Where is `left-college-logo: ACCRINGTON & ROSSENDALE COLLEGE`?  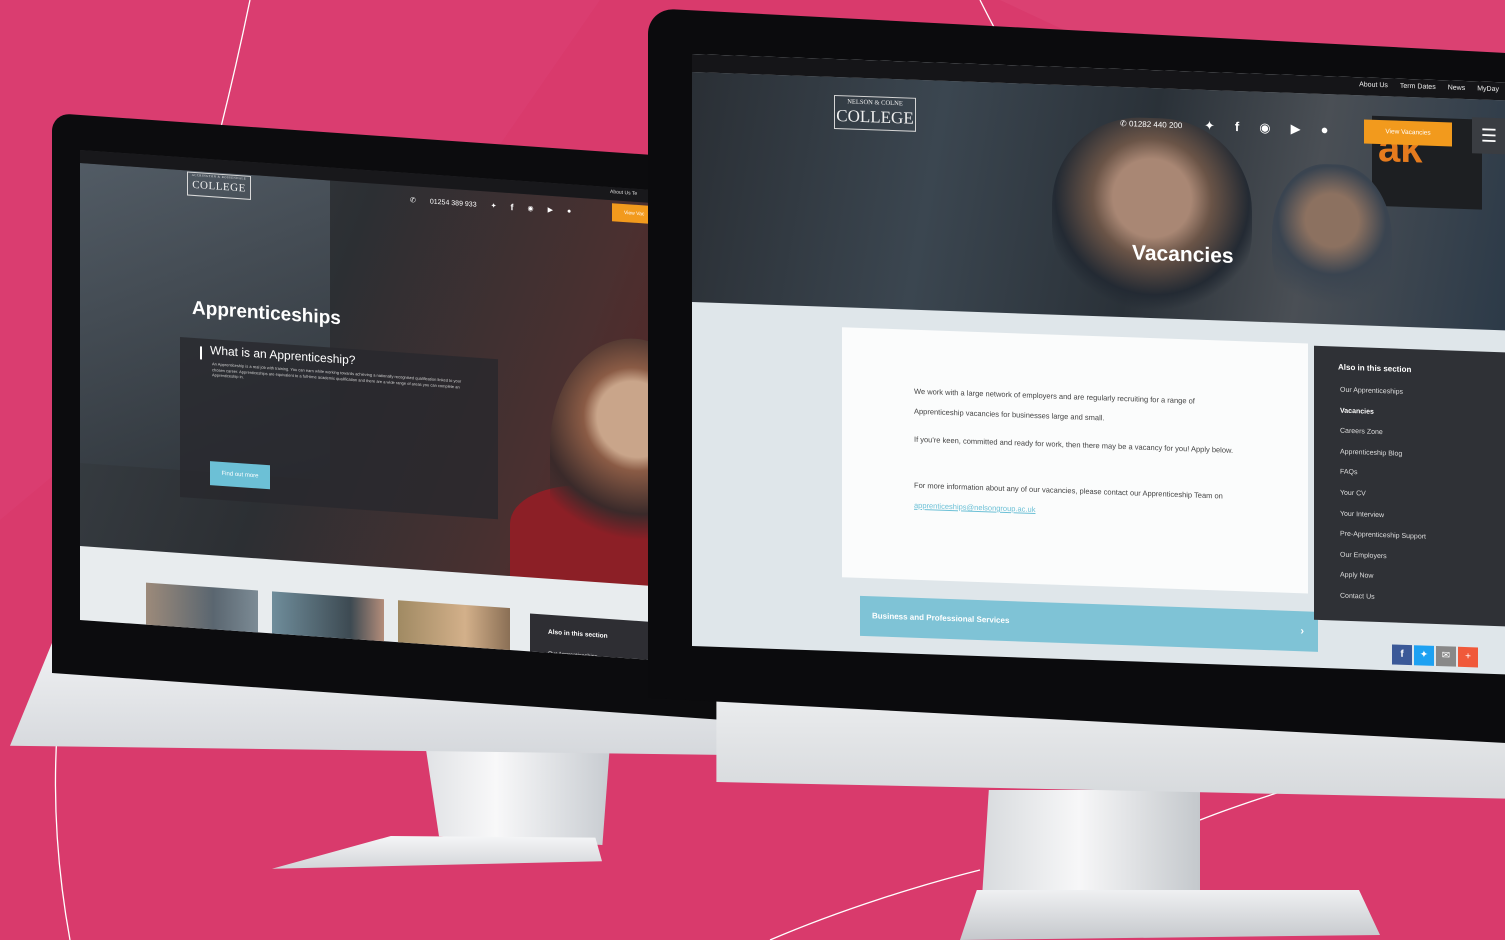 left-college-logo: ACCRINGTON & ROSSENDALE COLLEGE is located at coordinates (219, 185).